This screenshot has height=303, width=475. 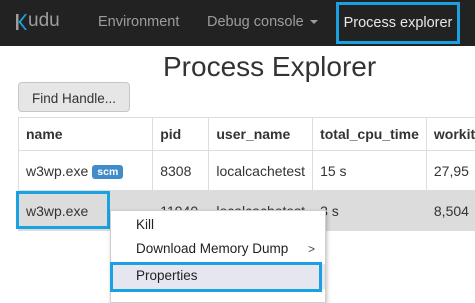 I want to click on table-header-row: name pid user_name total_cpu_time workit, so click(x=247, y=134).